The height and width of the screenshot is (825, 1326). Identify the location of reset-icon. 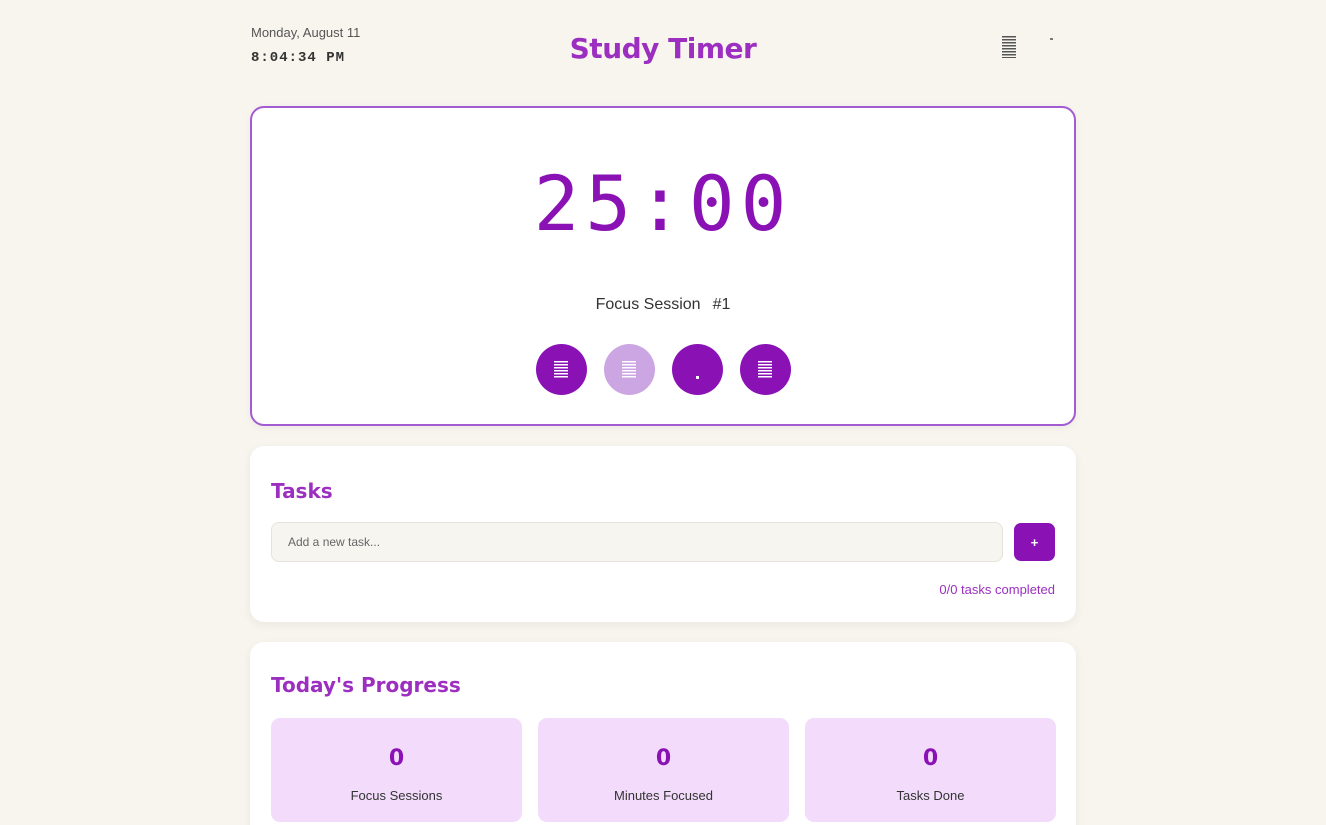
(697, 377).